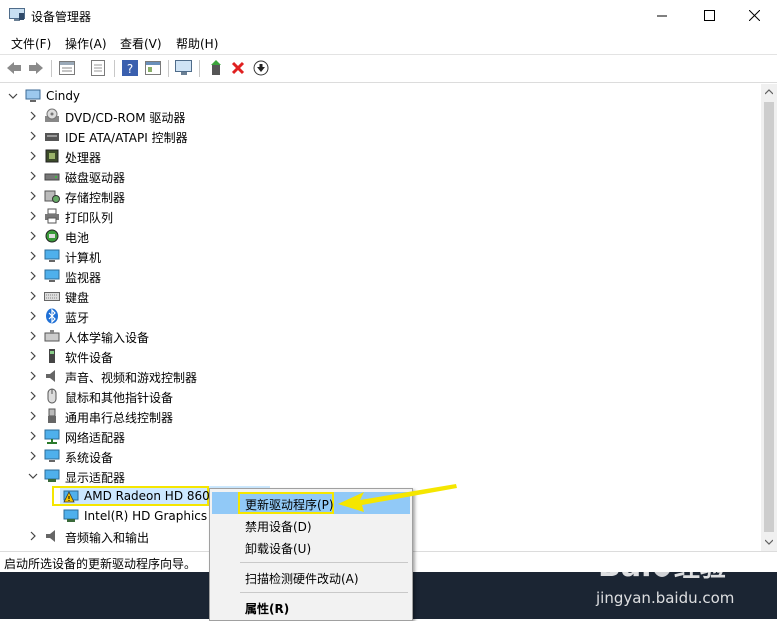 Image resolution: width=777 pixels, height=621 pixels. What do you see at coordinates (197, 43) in the screenshot?
I see `menu-help: 帮助(H)` at bounding box center [197, 43].